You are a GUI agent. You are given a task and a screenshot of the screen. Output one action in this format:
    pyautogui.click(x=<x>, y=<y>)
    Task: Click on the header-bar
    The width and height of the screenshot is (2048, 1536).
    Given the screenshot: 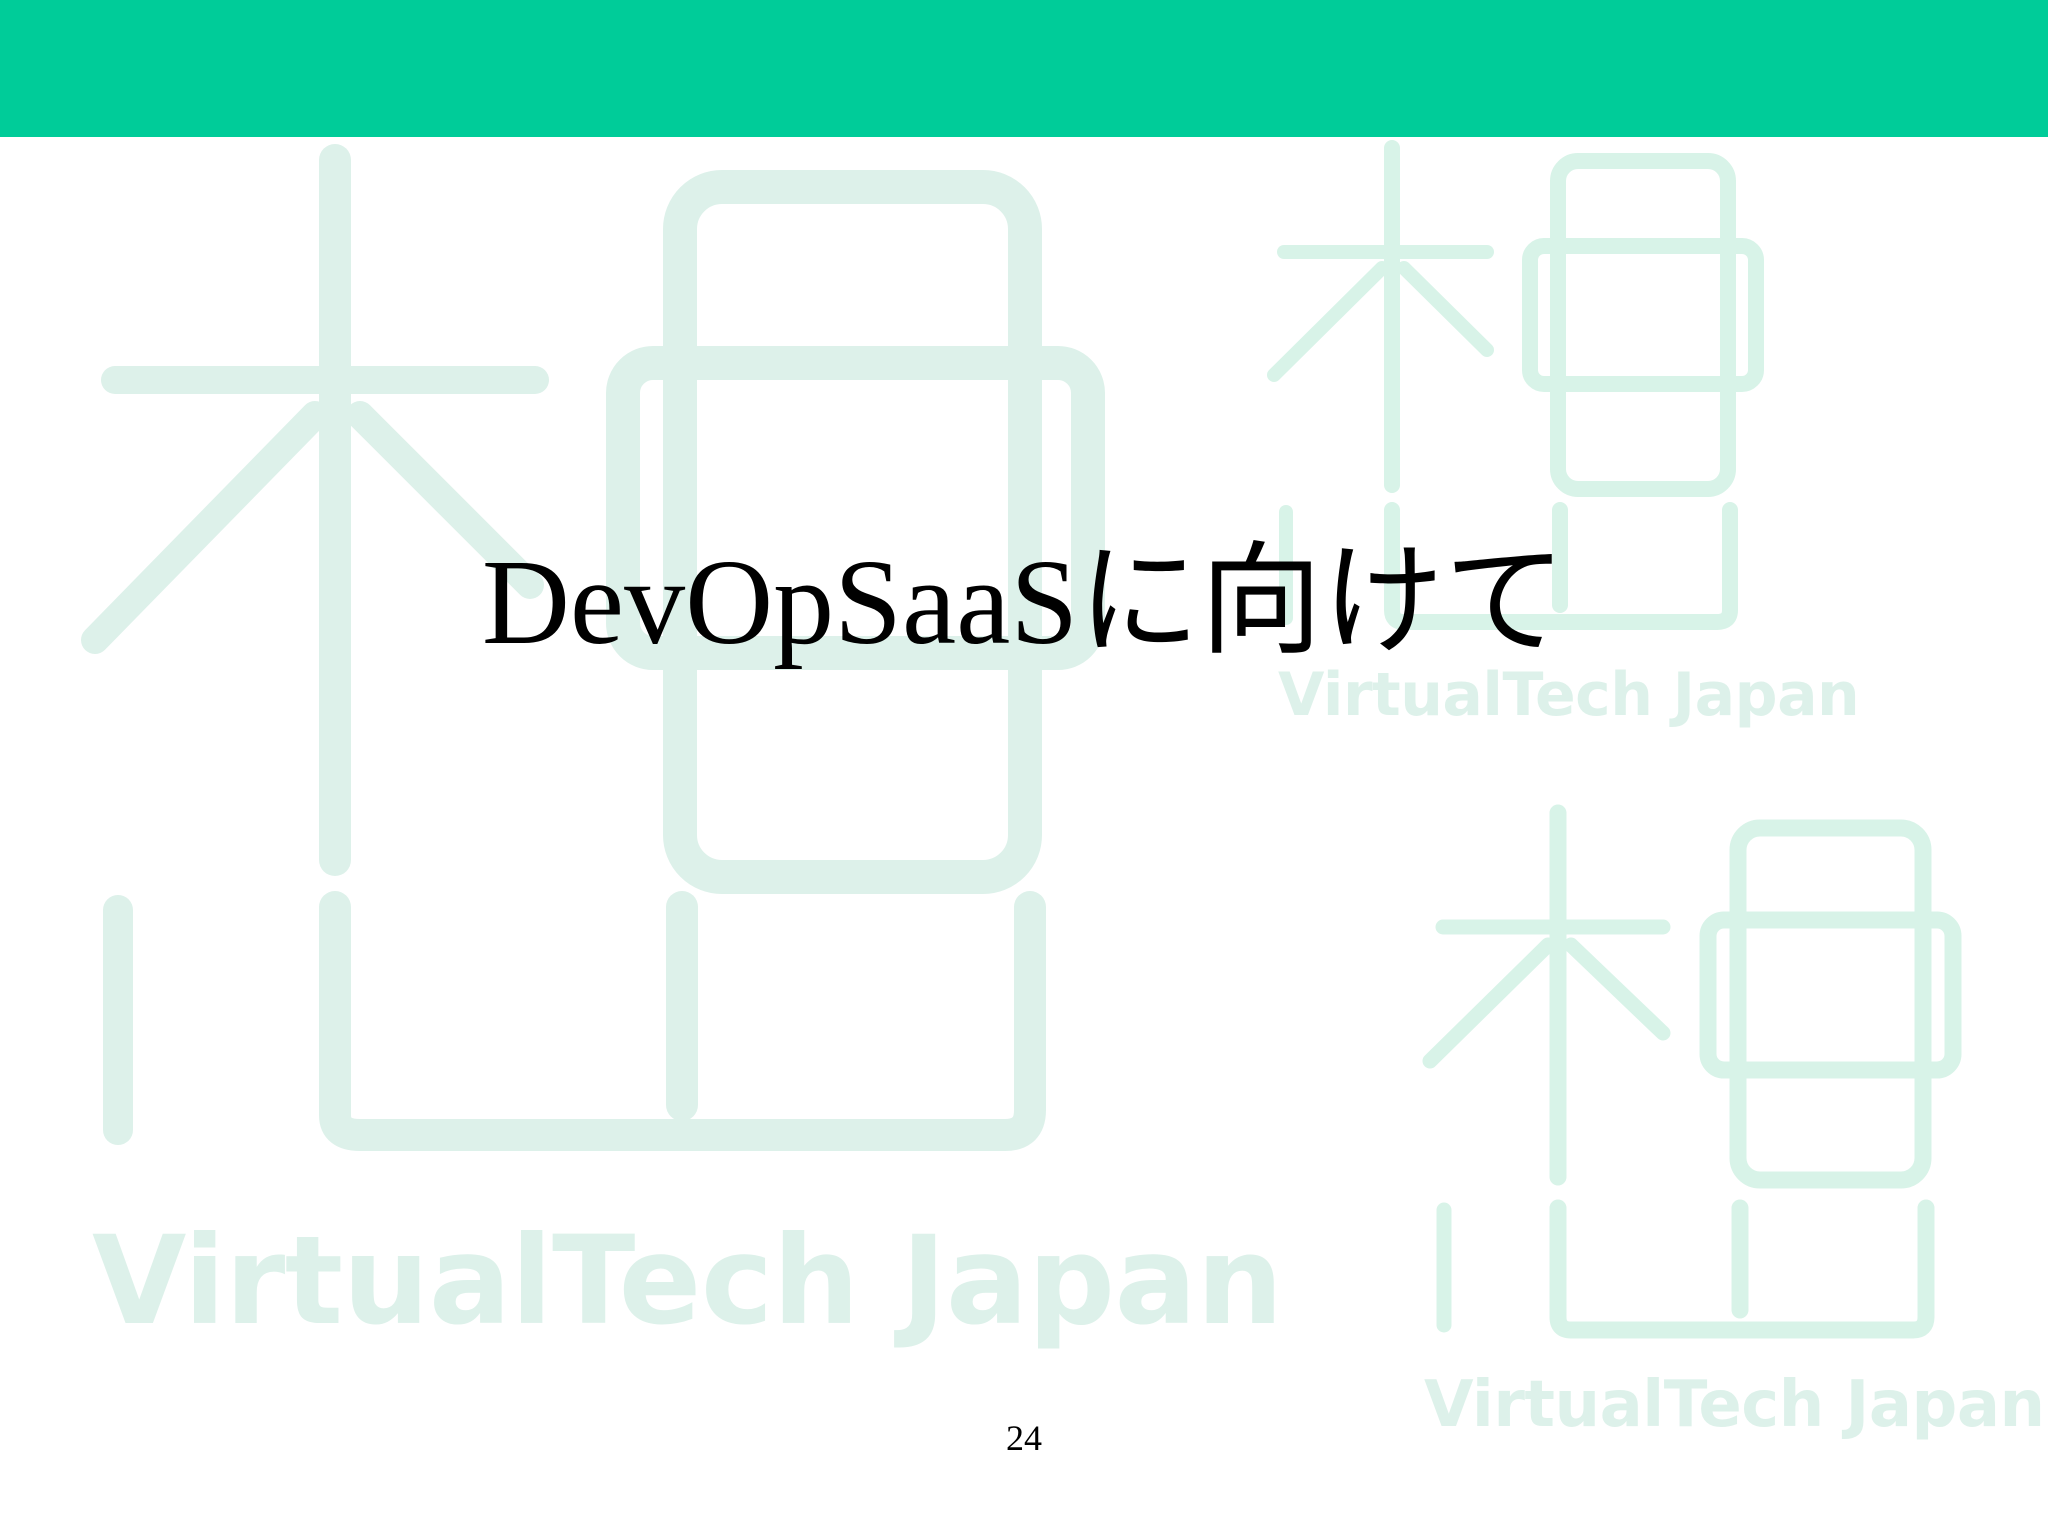 What is the action you would take?
    pyautogui.click(x=1024, y=68)
    